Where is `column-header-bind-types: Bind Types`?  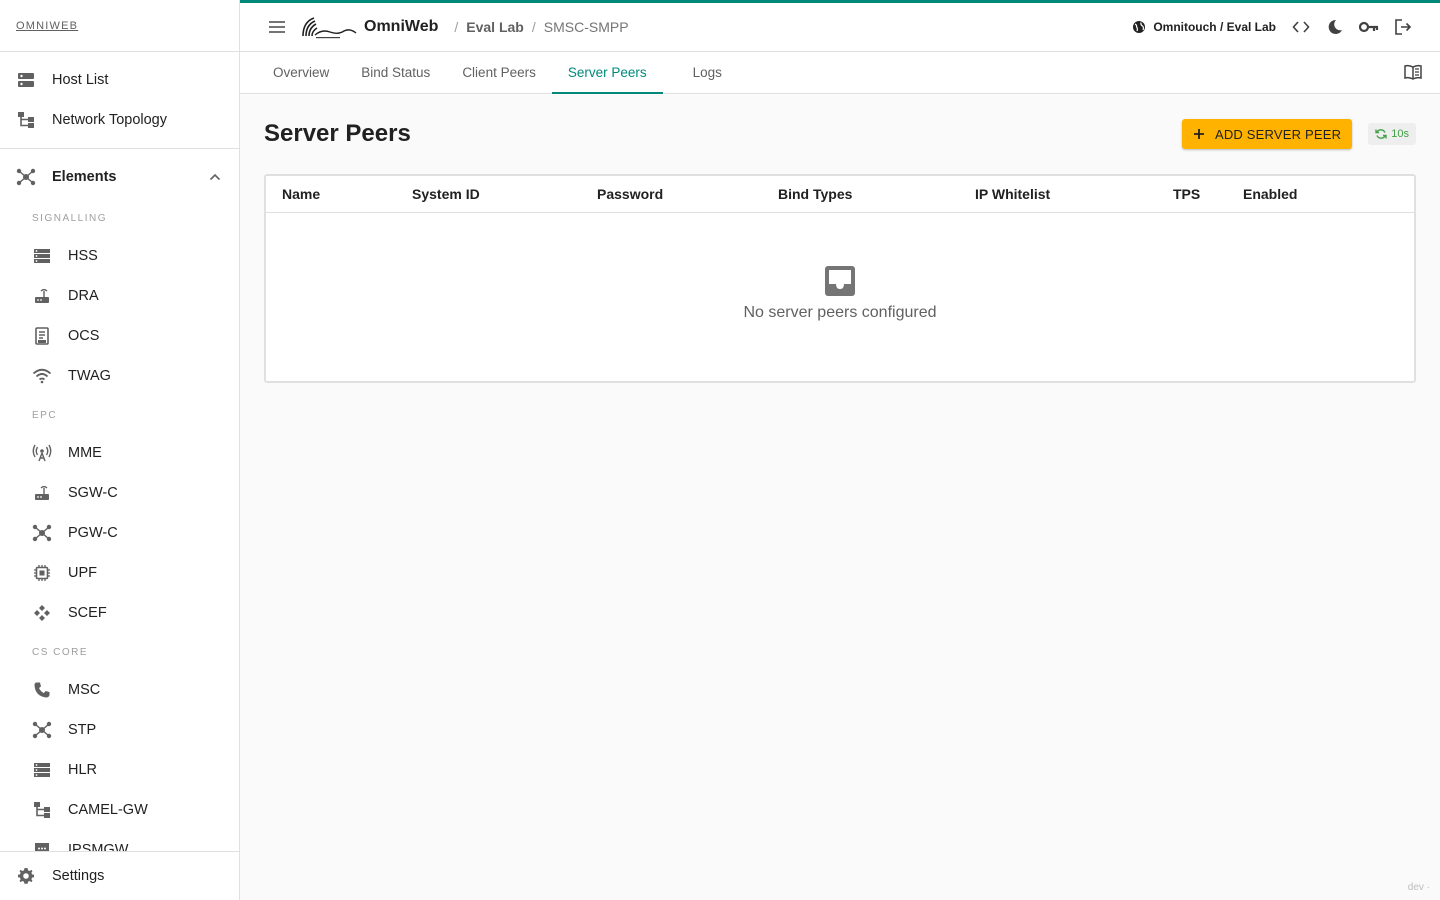
column-header-bind-types: Bind Types is located at coordinates (815, 194).